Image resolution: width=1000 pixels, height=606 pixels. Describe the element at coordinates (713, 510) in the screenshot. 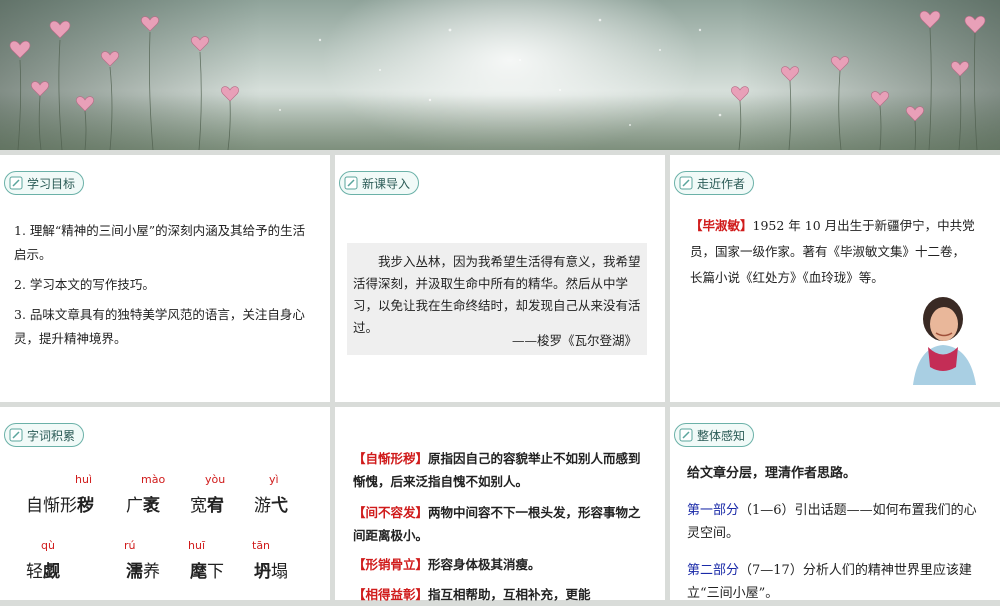

I see `part-label: 第一部分` at that location.